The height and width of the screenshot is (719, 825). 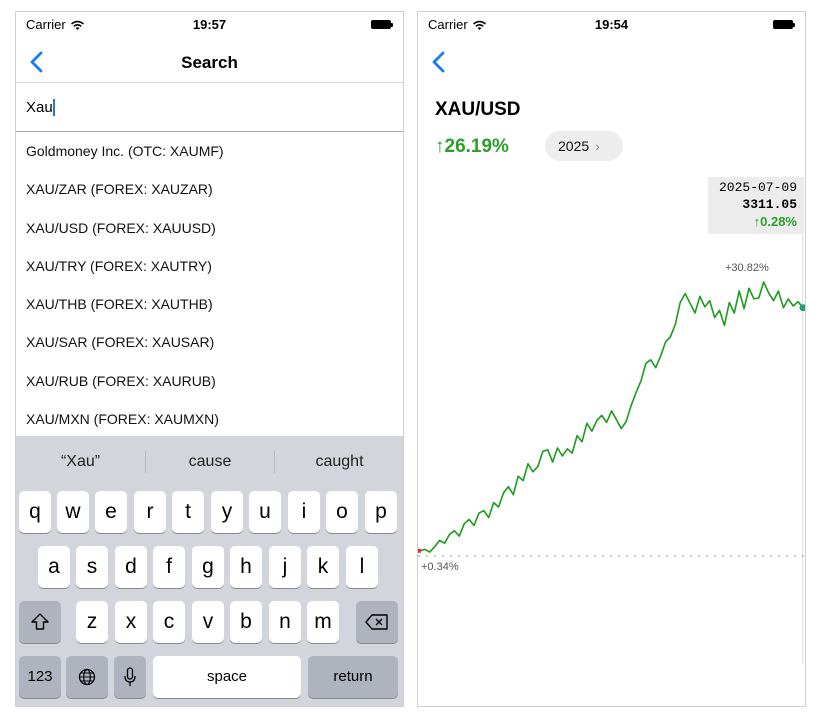 I want to click on percent-change: ↑26.19%, so click(x=472, y=146).